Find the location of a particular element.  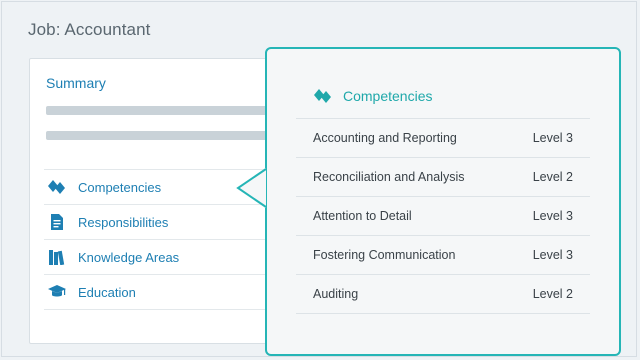

nav-item-responsibilities: Responsibilities is located at coordinates (169, 222).